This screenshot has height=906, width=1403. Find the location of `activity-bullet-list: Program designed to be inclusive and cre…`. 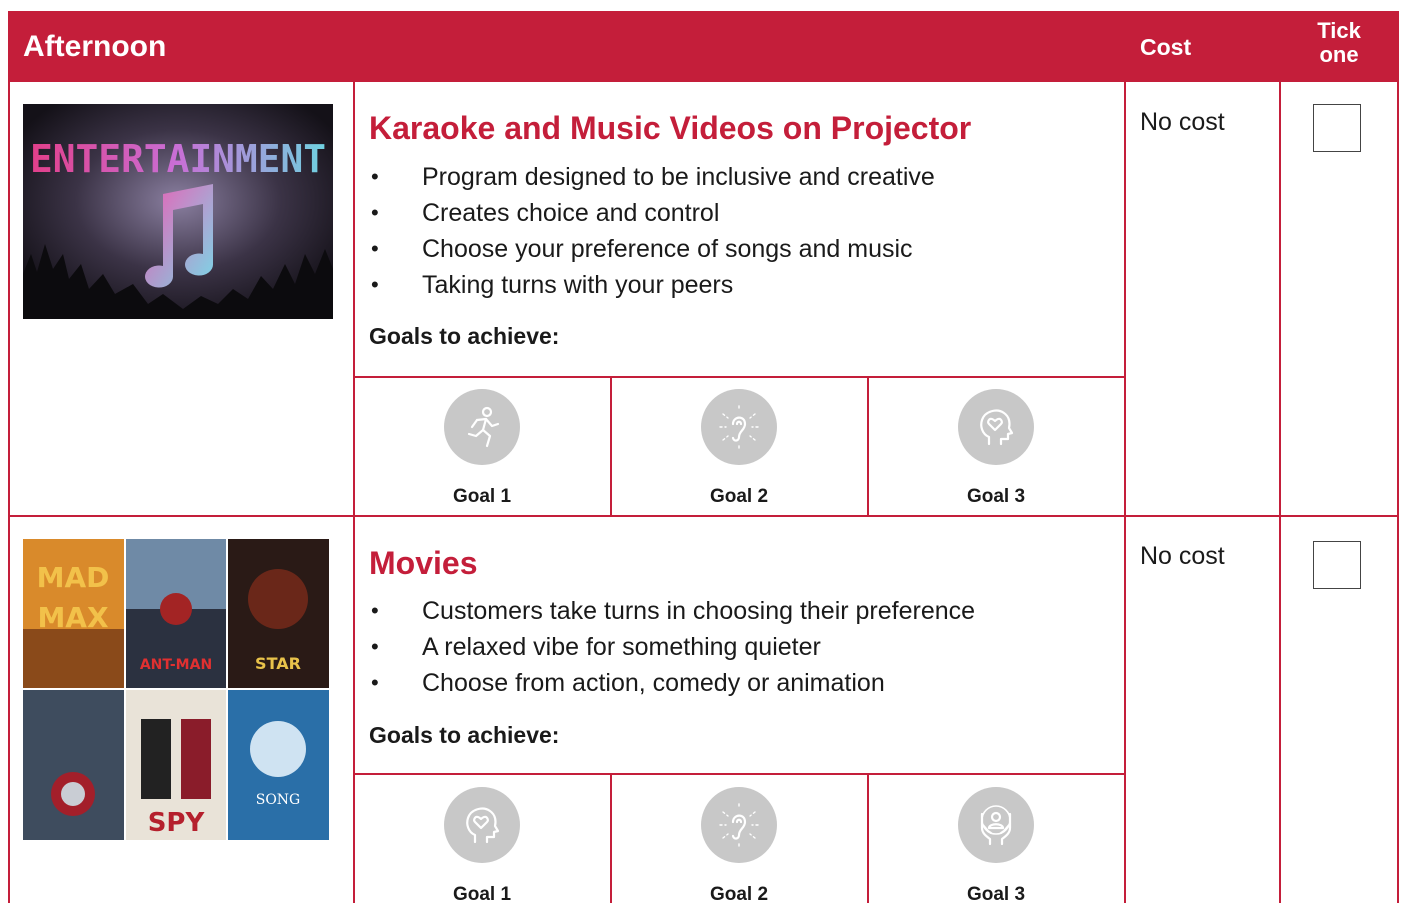

activity-bullet-list: Program designed to be inclusive and cre… is located at coordinates (652, 231).